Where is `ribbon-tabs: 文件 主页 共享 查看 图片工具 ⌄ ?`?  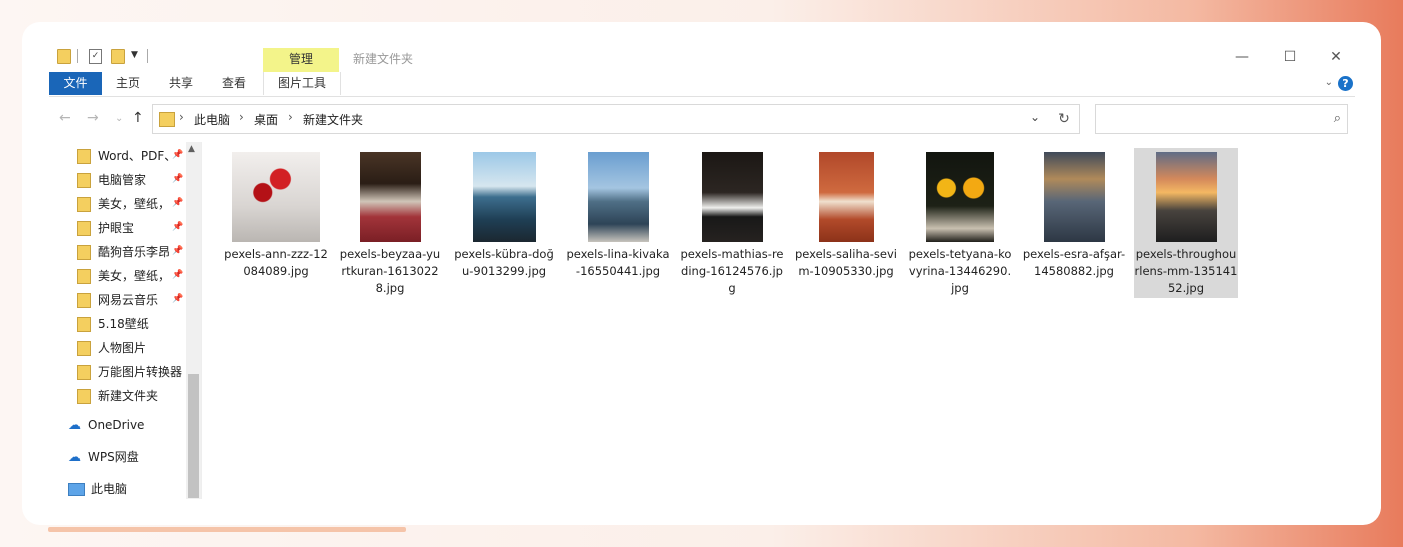 ribbon-tabs: 文件 主页 共享 查看 图片工具 ⌄ ? is located at coordinates (702, 84).